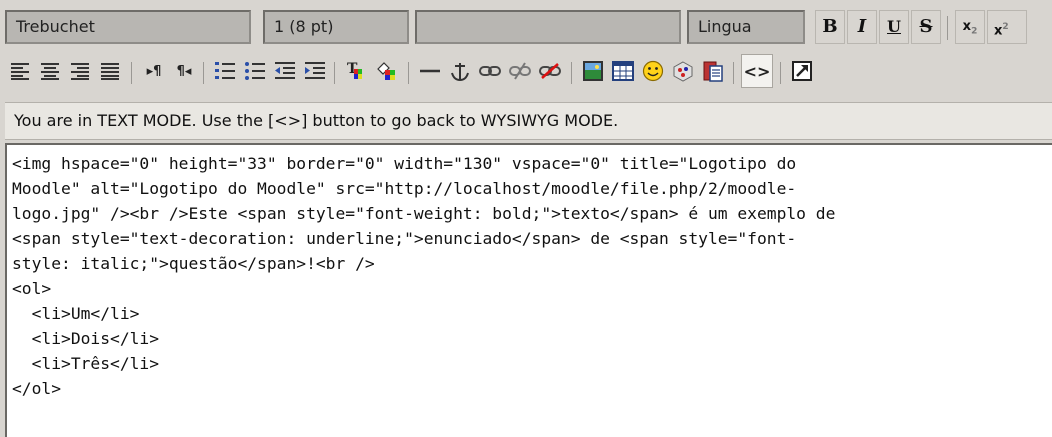 The image size is (1052, 437). I want to click on insert-image-icon, so click(593, 71).